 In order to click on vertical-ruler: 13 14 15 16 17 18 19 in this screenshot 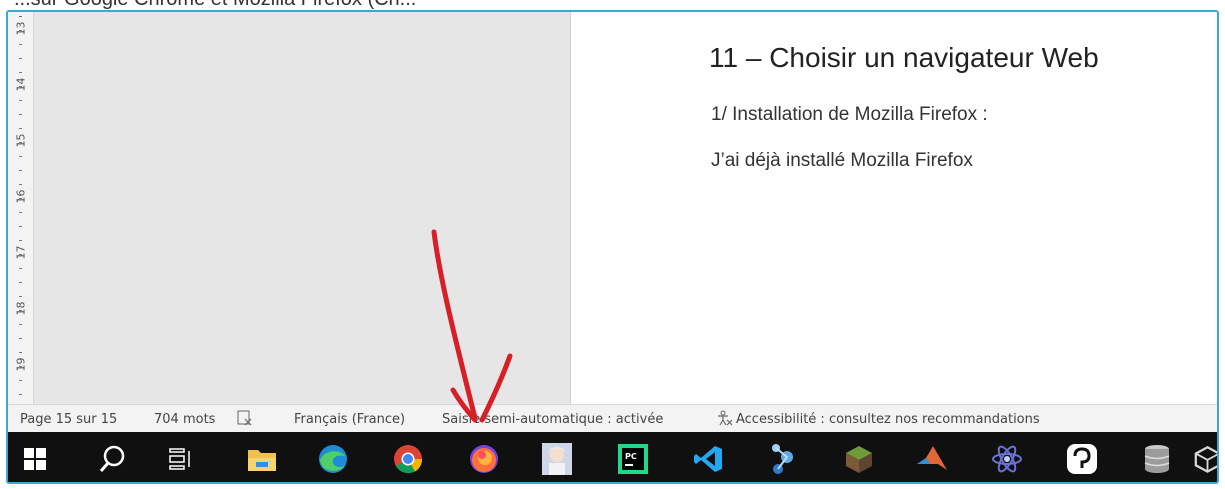, I will do `click(21, 208)`.